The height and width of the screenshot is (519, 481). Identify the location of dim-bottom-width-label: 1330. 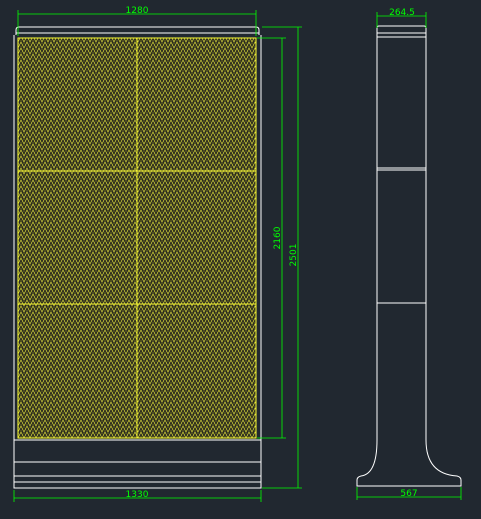
(137, 495).